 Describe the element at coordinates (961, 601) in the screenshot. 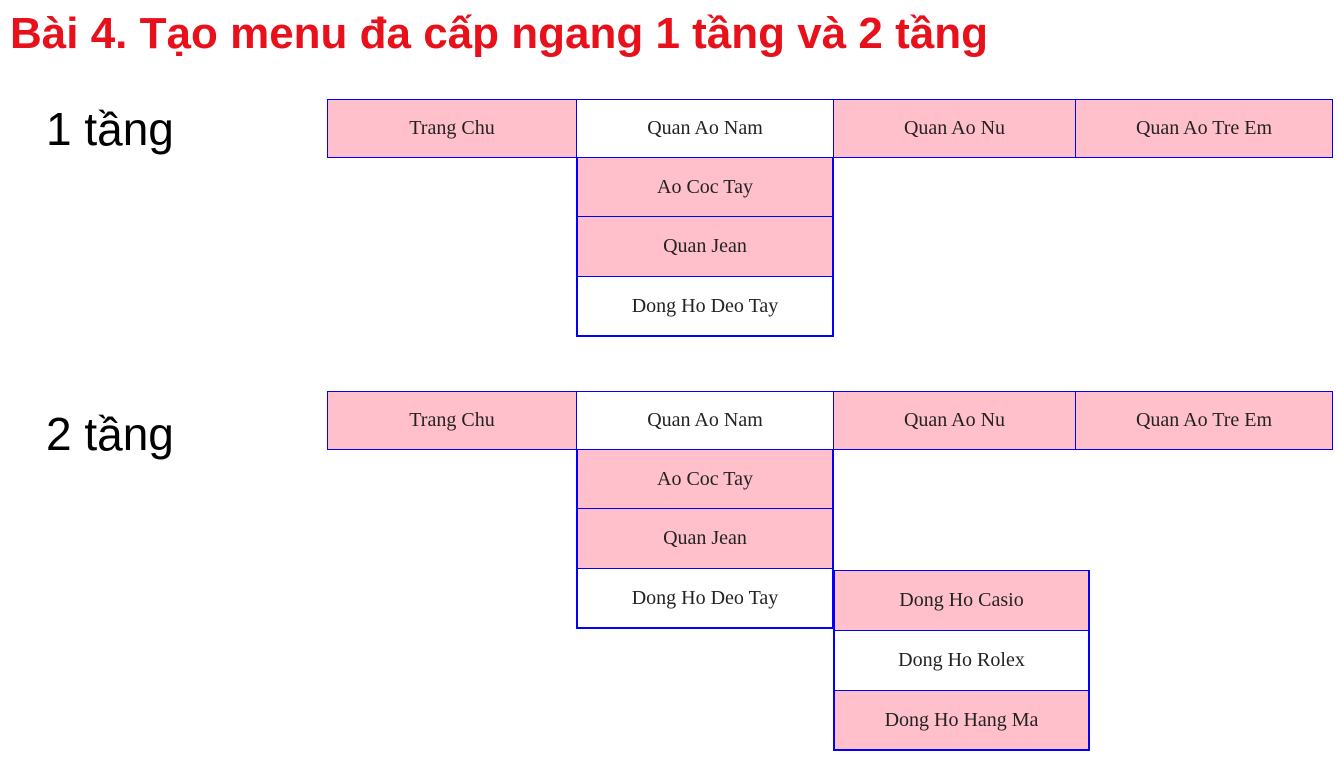

I see `submenu-item-dong-ho-casio: Dong Ho Casio` at that location.